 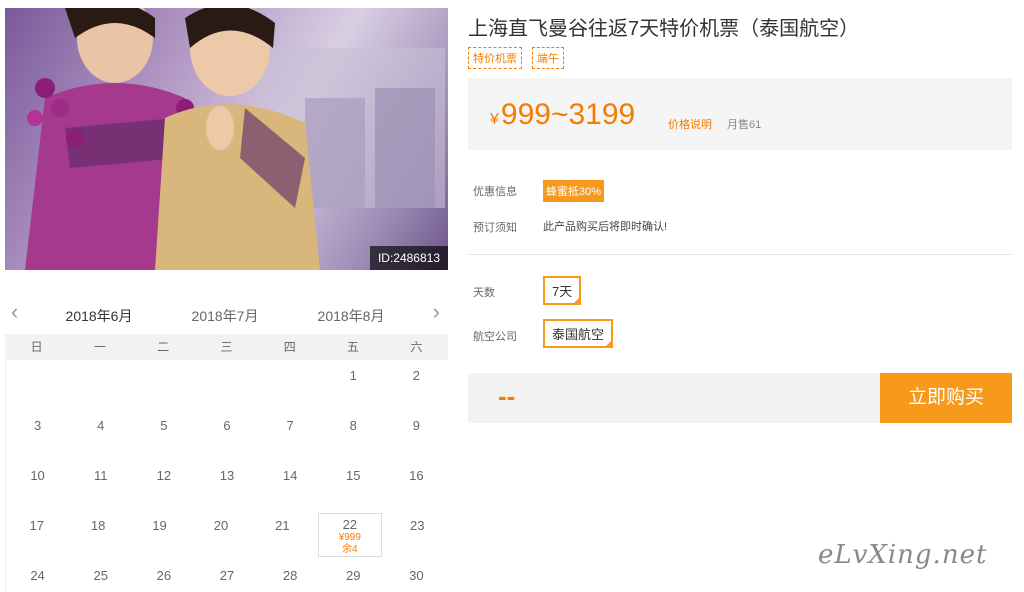 I want to click on calendar-day-14: 14, so click(x=290, y=485).